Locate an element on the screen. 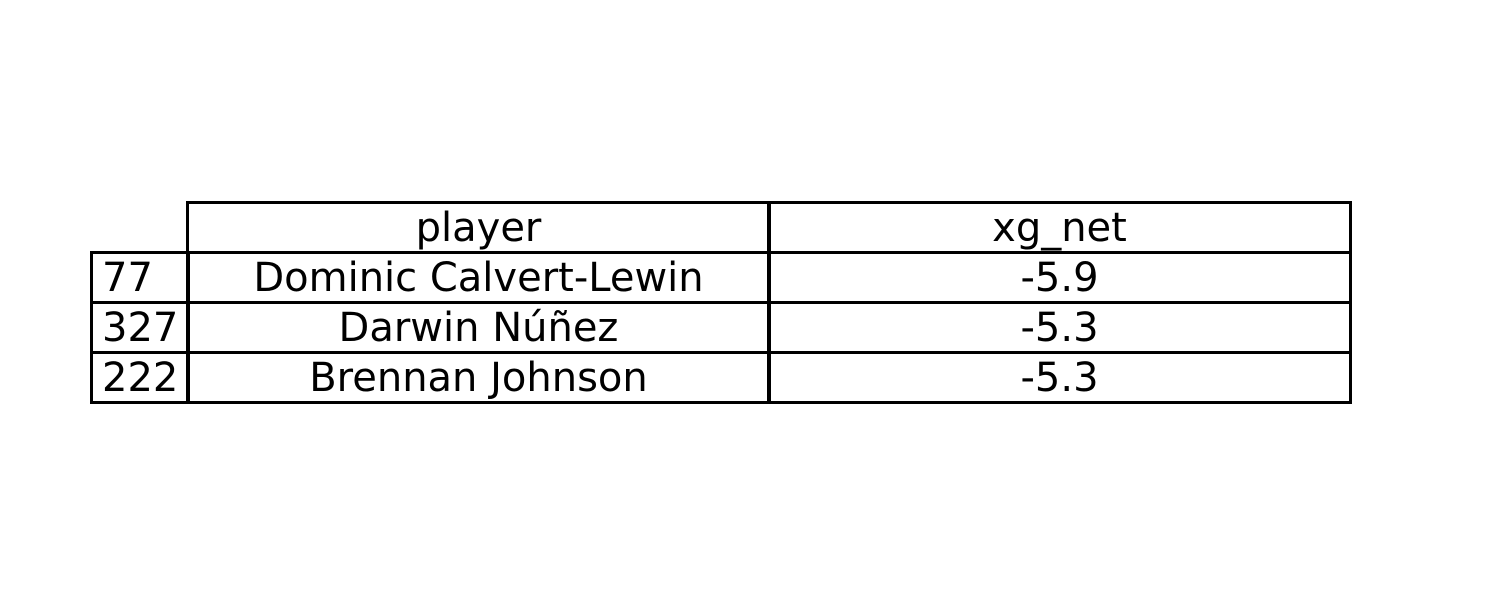  player-name: Brennan Johnson is located at coordinates (478, 378).